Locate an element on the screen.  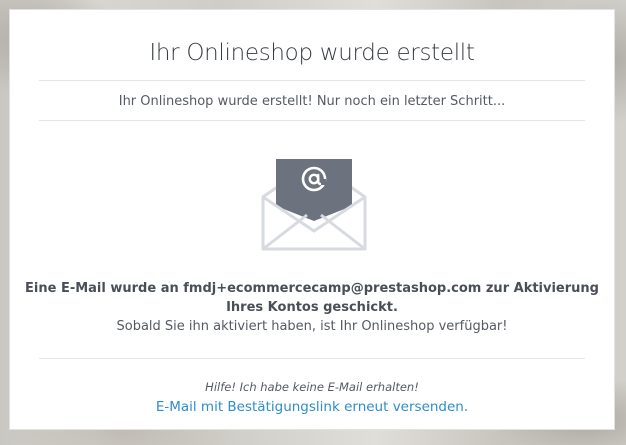
dialog-title: Ihr Onlineshop wurde erstellt is located at coordinates (312, 53).